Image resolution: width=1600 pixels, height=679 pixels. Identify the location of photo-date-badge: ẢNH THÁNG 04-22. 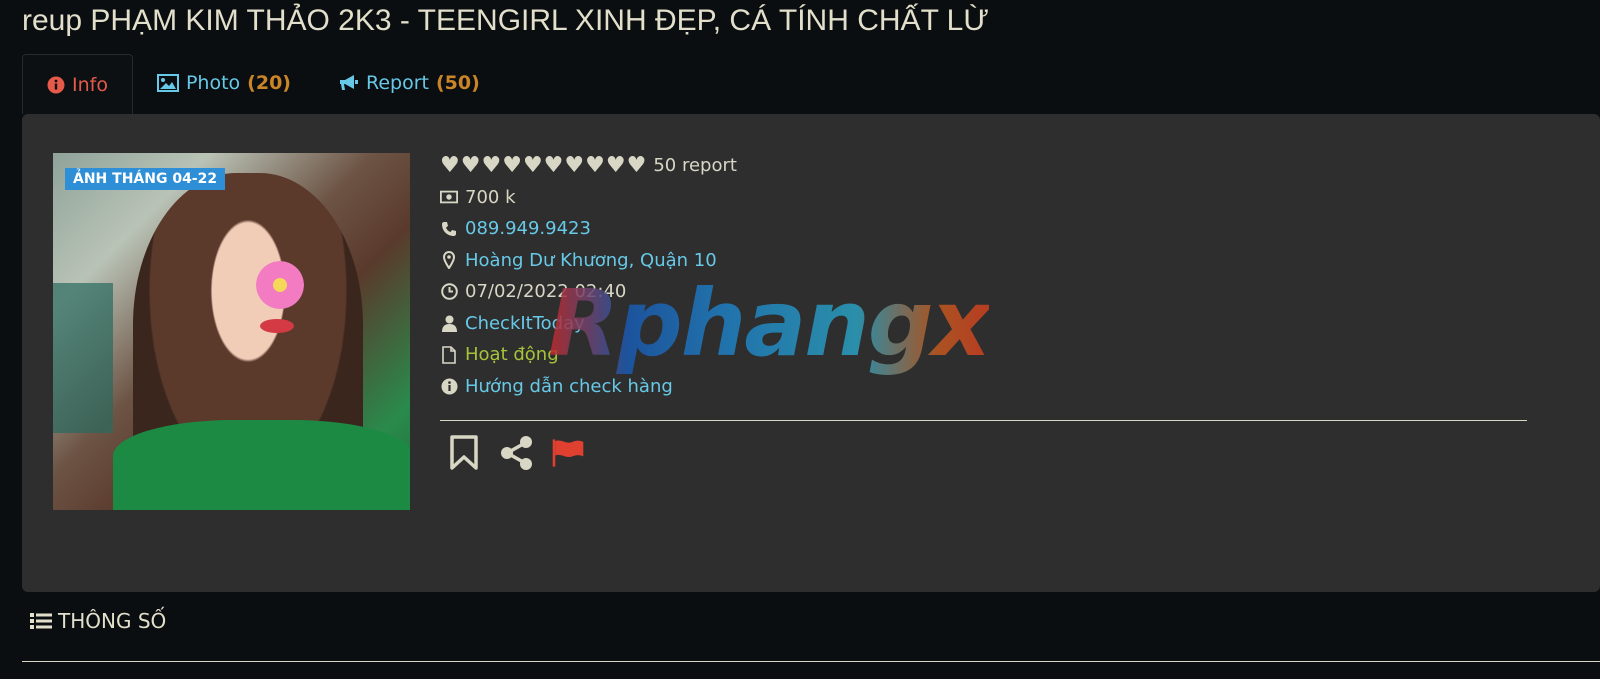
(145, 179).